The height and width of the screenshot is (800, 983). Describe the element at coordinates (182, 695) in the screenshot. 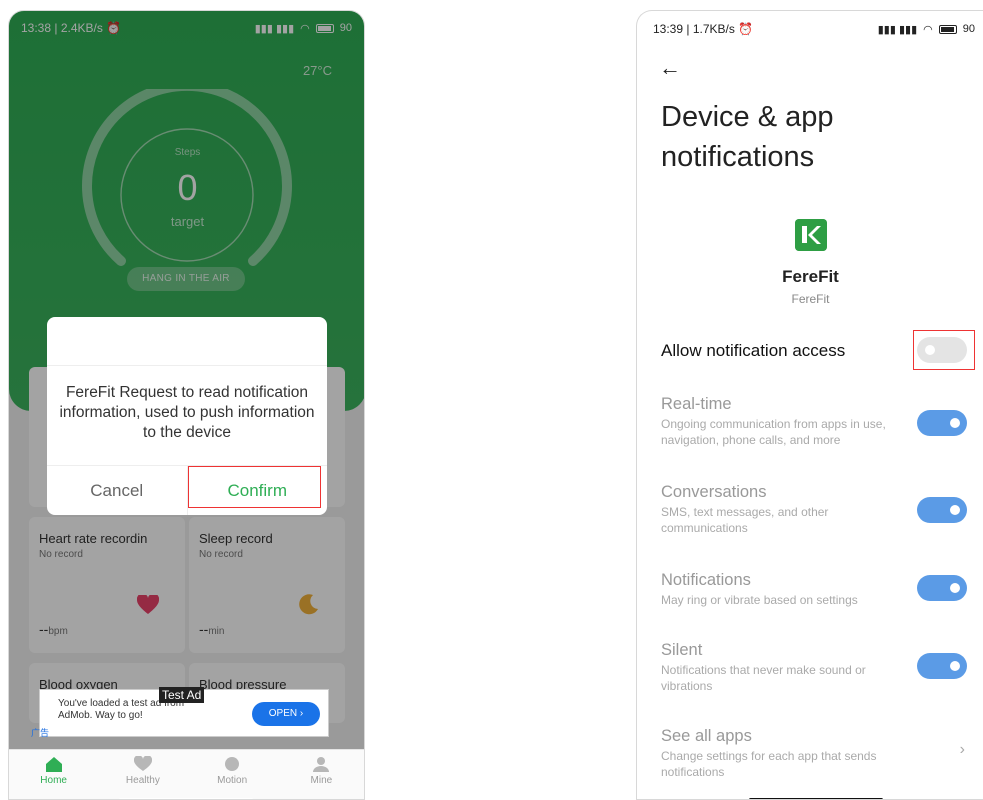

I see `test-ad-tag: Test Ad` at that location.